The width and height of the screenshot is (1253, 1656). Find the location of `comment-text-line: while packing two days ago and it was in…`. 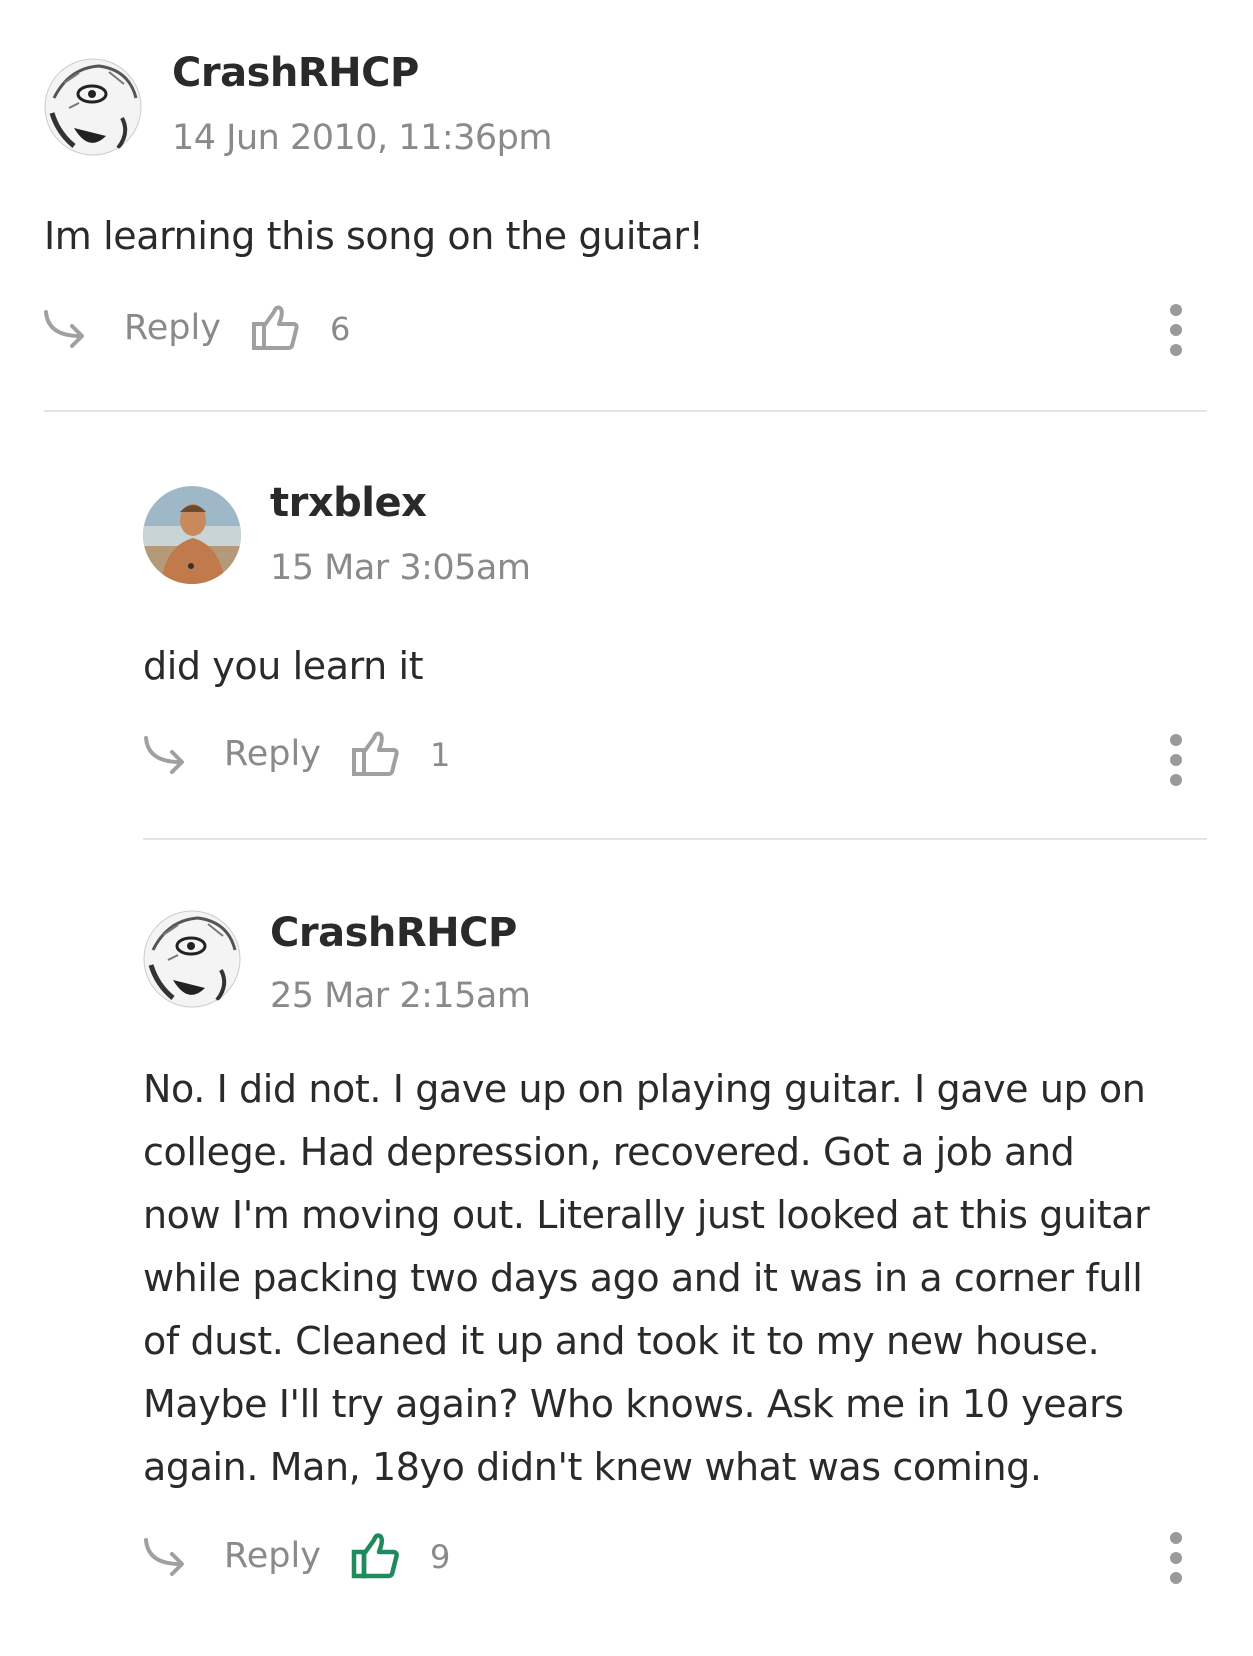

comment-text-line: while packing two days ago and it was in… is located at coordinates (643, 1278).